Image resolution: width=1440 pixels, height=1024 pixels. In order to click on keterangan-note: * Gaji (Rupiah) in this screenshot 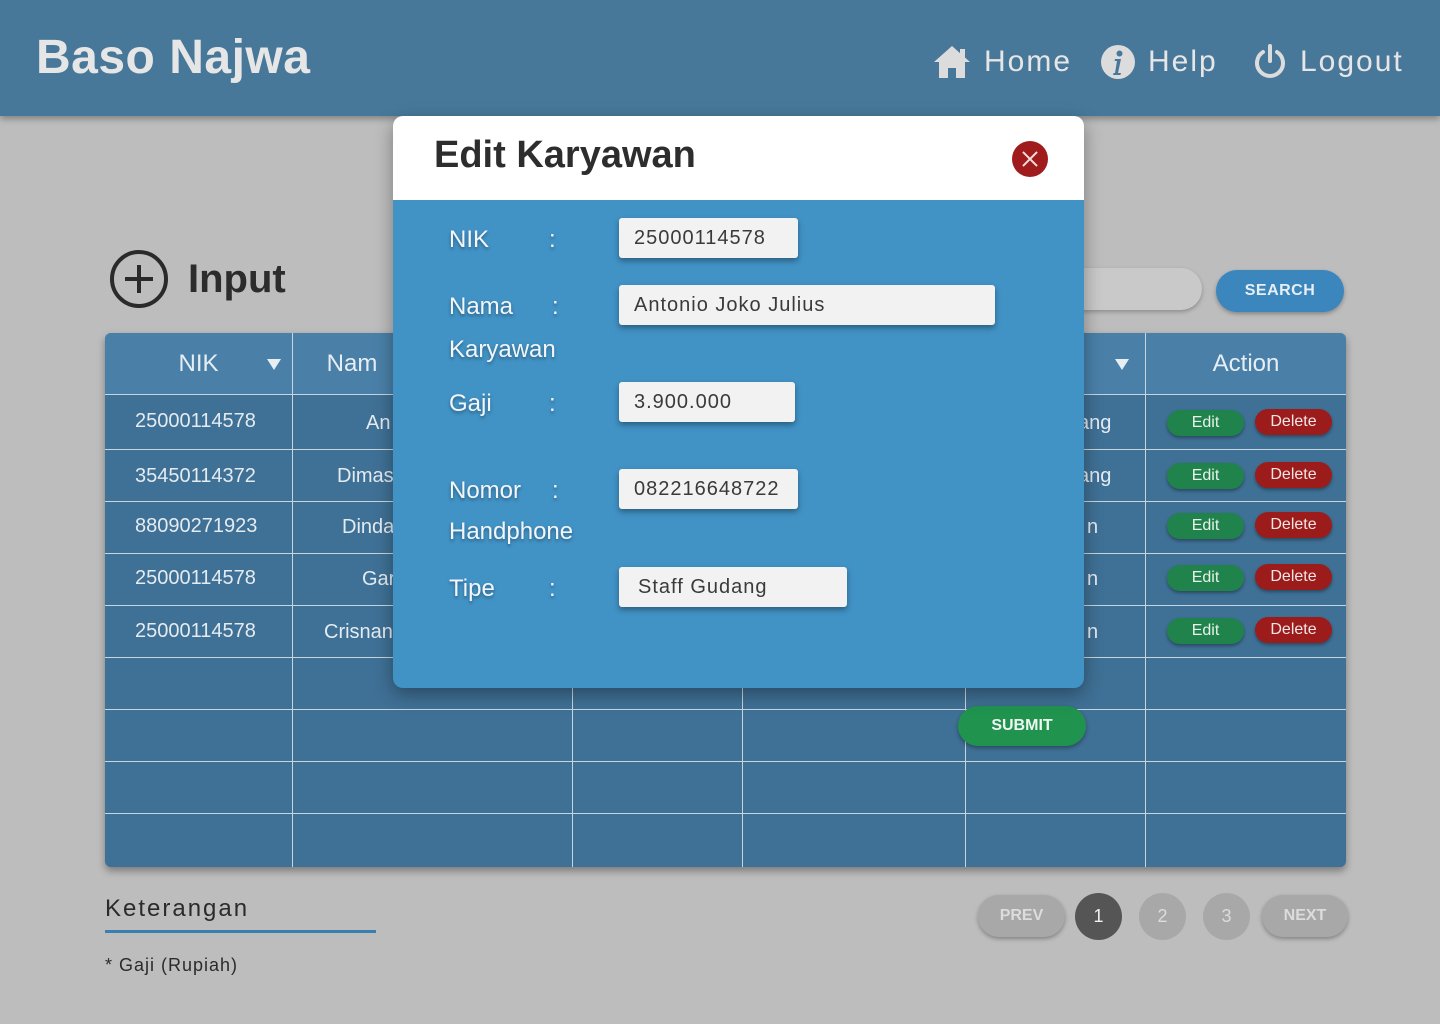, I will do `click(172, 965)`.